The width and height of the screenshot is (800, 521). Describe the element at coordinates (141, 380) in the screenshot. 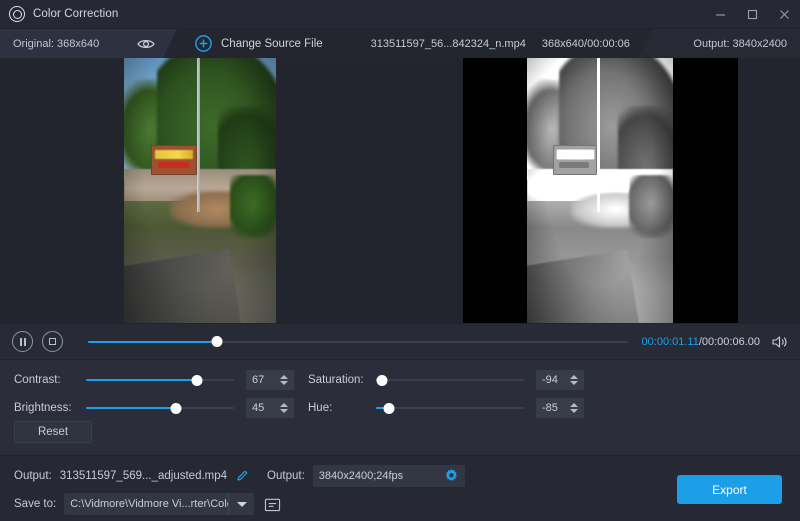

I see `contrast-fill` at that location.